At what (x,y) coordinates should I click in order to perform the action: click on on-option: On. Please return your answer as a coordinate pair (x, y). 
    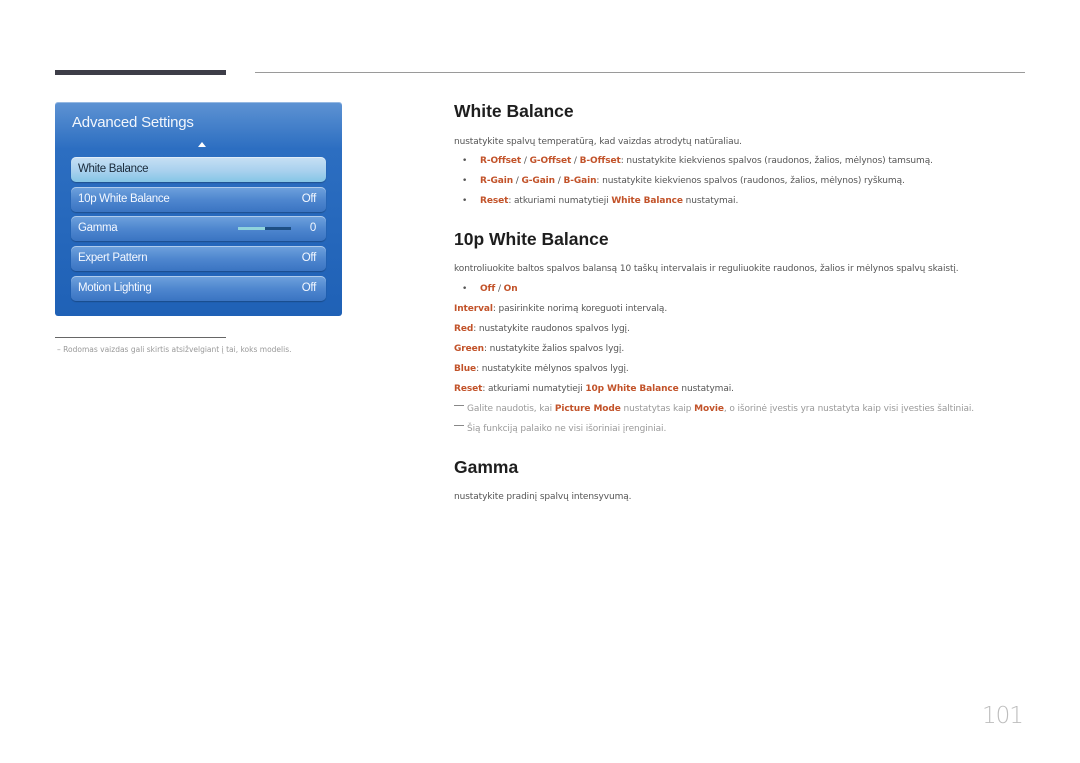
    Looking at the image, I should click on (510, 289).